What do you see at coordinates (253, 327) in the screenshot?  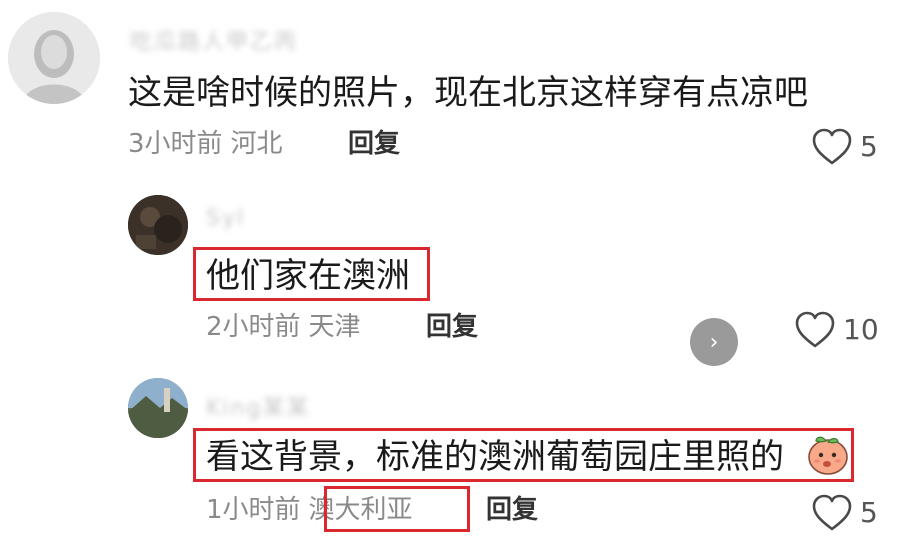 I see `comment-time: 2小时前` at bounding box center [253, 327].